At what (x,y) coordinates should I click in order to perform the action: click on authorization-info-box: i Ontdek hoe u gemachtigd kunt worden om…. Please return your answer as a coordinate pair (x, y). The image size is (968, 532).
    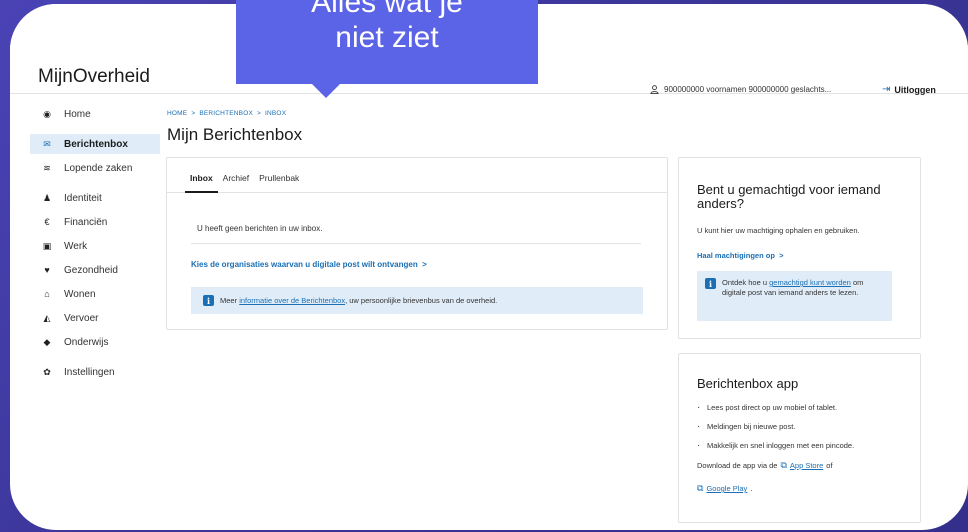
    Looking at the image, I should click on (794, 296).